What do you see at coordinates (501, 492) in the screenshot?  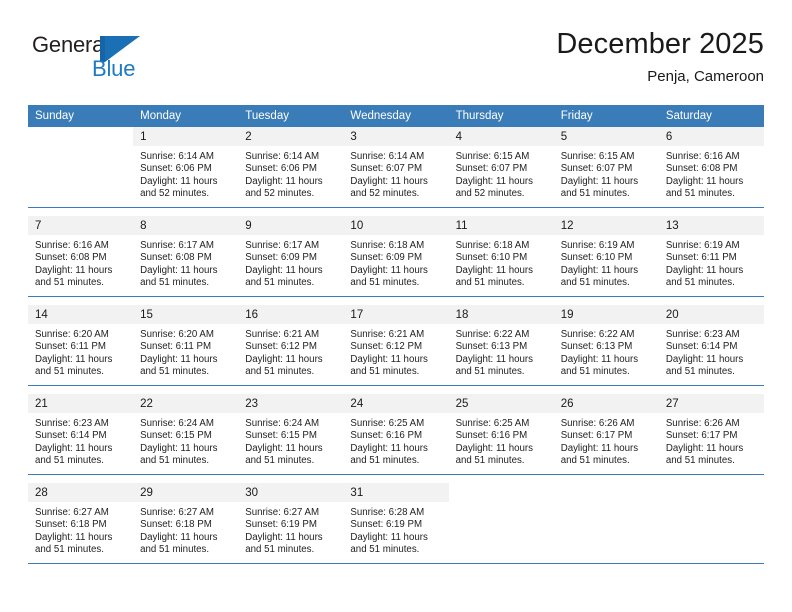 I see `day-cell-empty` at bounding box center [501, 492].